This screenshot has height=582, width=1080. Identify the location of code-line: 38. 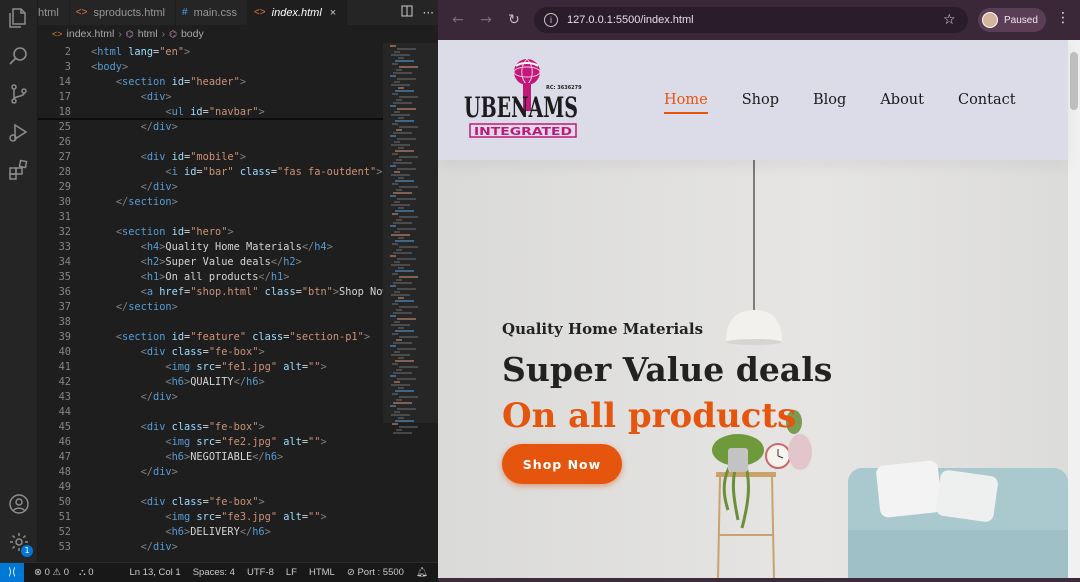
(210, 322).